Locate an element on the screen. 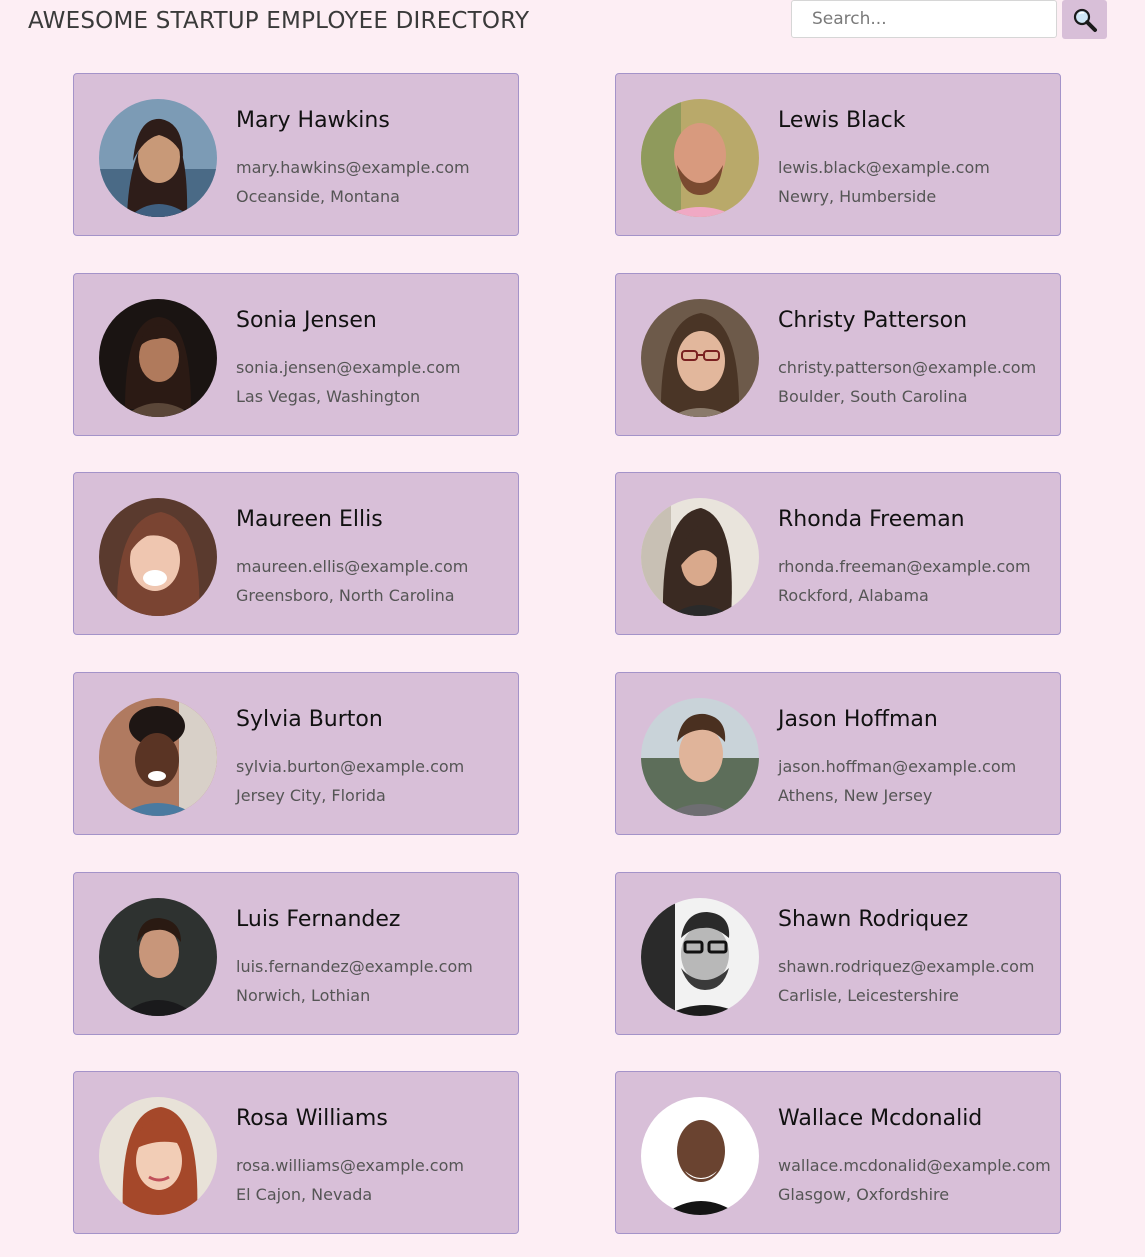 This screenshot has height=1257, width=1145. search-button is located at coordinates (1084, 19).